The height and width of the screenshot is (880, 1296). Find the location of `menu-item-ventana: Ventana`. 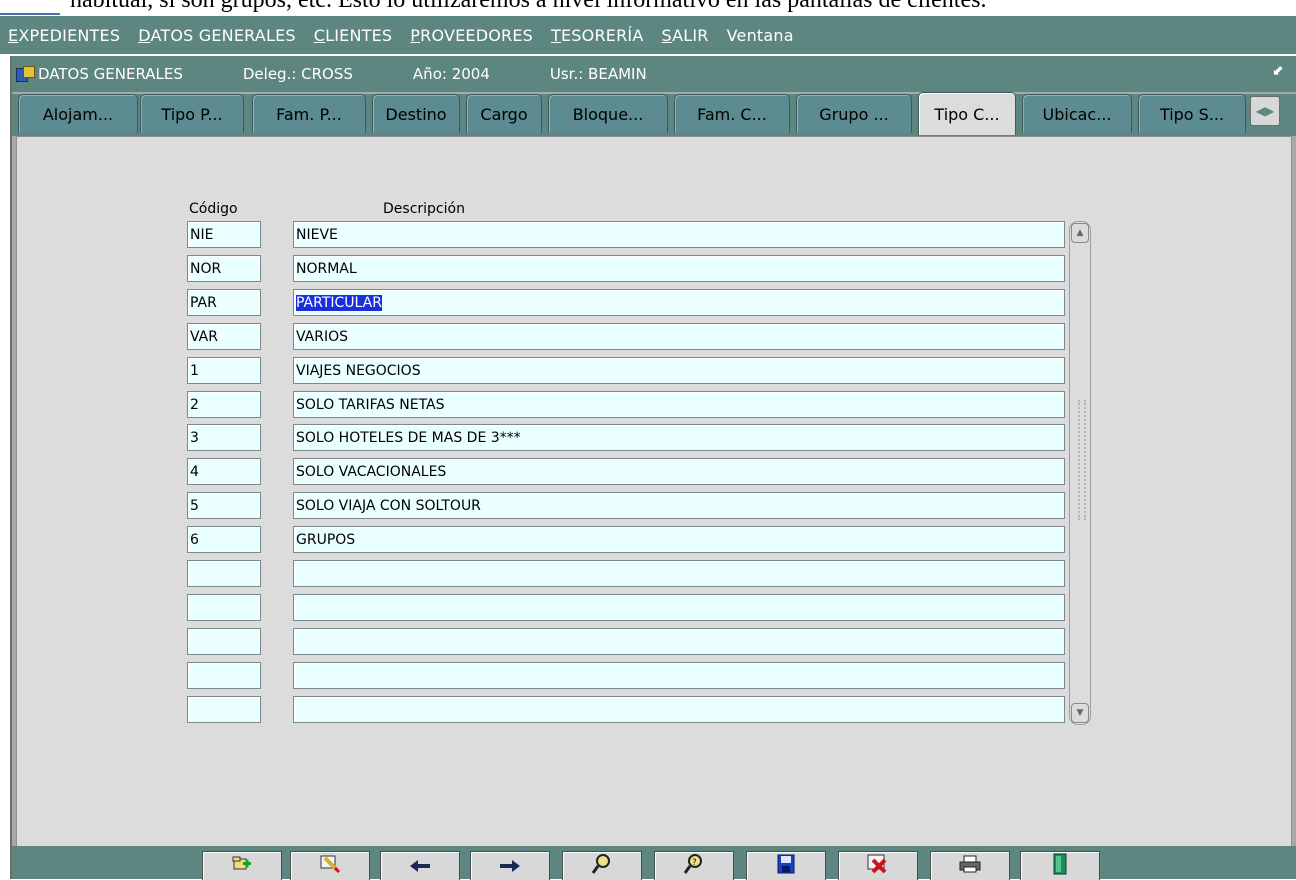

menu-item-ventana: Ventana is located at coordinates (761, 35).